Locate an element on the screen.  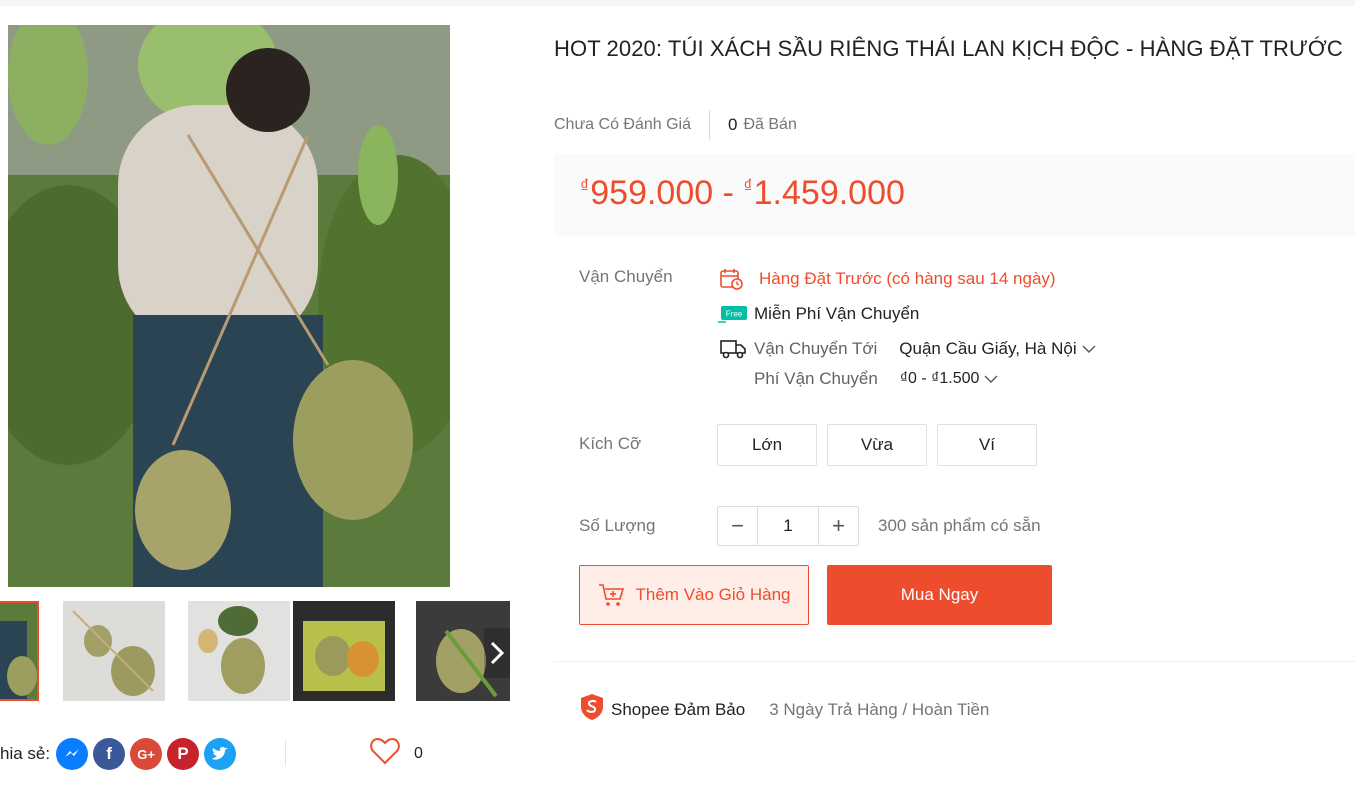
add-to-cart-label: Thêm Vào Giỏ Hàng is located at coordinates (713, 594).